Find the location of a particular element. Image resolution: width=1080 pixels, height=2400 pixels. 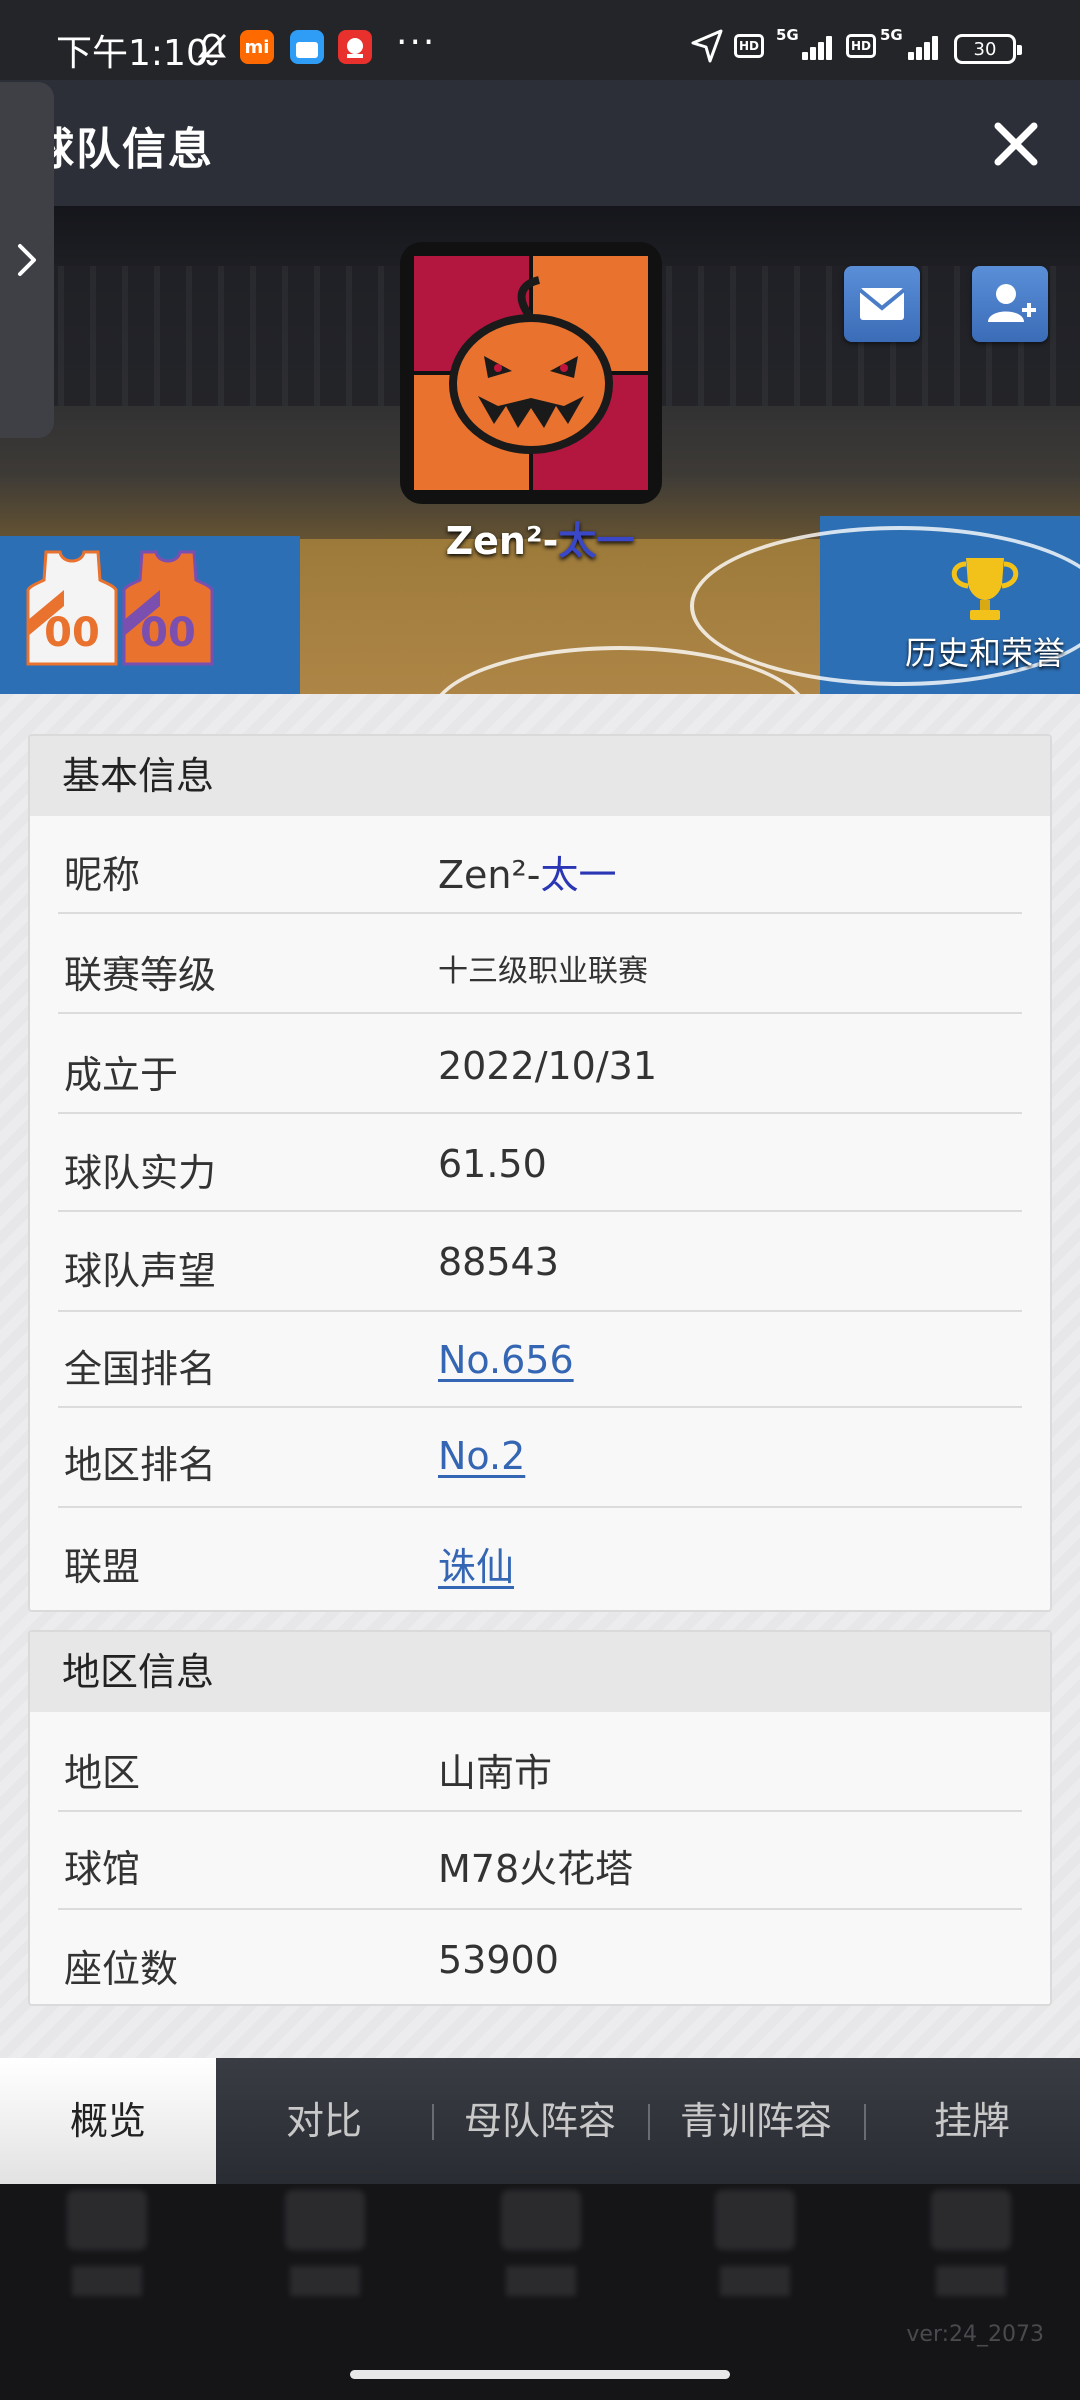

tab-youth-roster: 青训阵容 is located at coordinates (756, 2121).